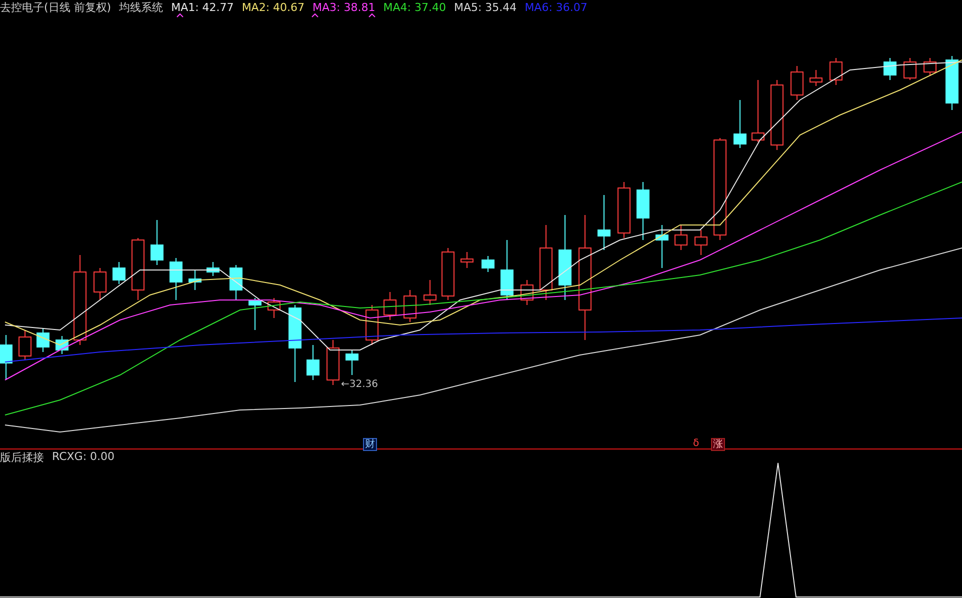 Image resolution: width=962 pixels, height=598 pixels. I want to click on event-marker: δ, so click(696, 443).